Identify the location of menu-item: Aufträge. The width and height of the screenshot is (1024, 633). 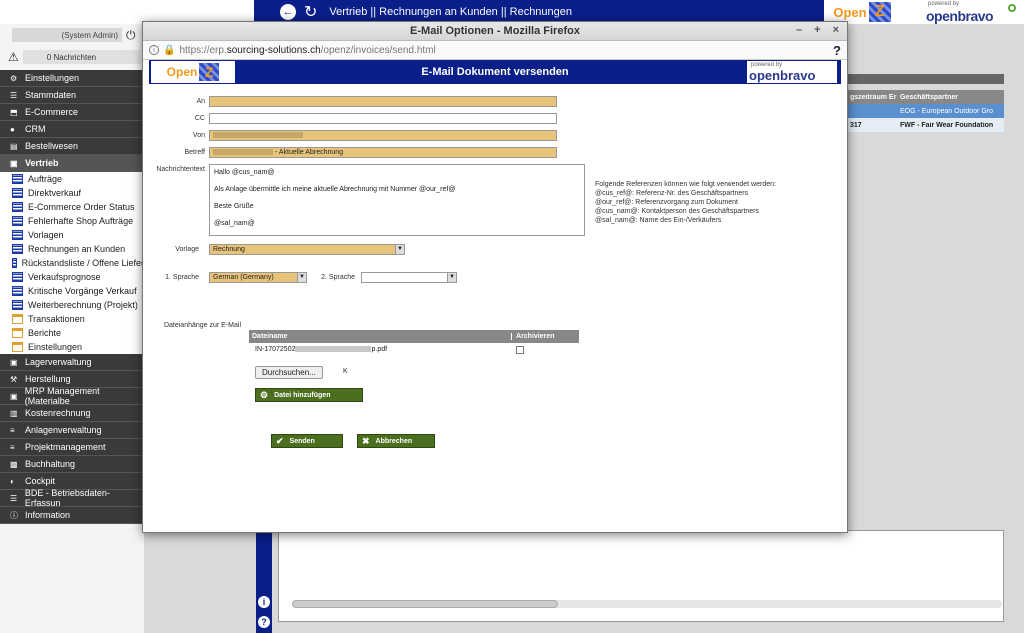
(72, 179).